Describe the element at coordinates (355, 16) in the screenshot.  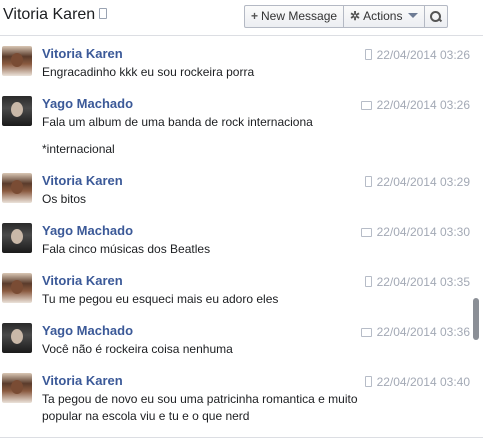
I see `gear-icon: ✲` at that location.